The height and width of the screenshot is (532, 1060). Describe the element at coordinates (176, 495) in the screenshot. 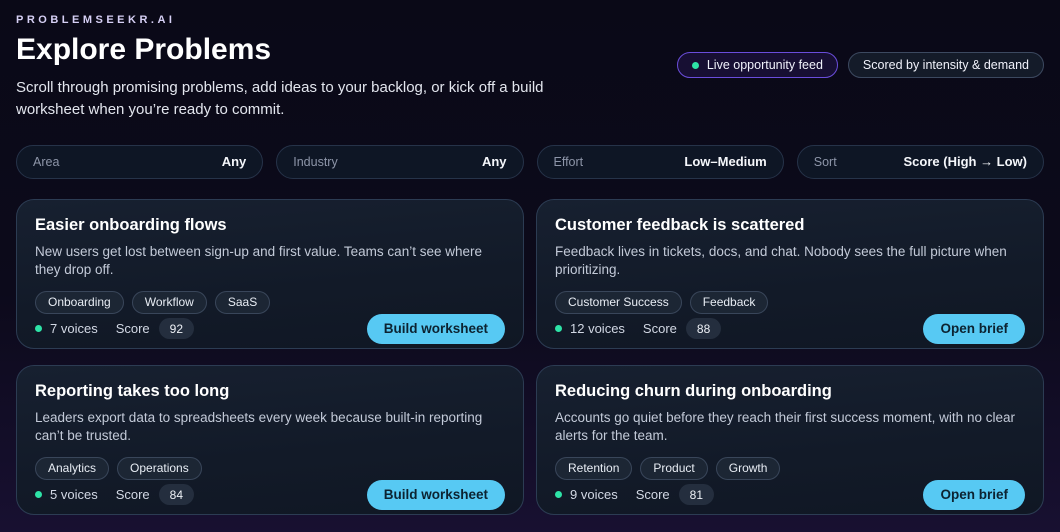

I see `score-badge: 84` at that location.